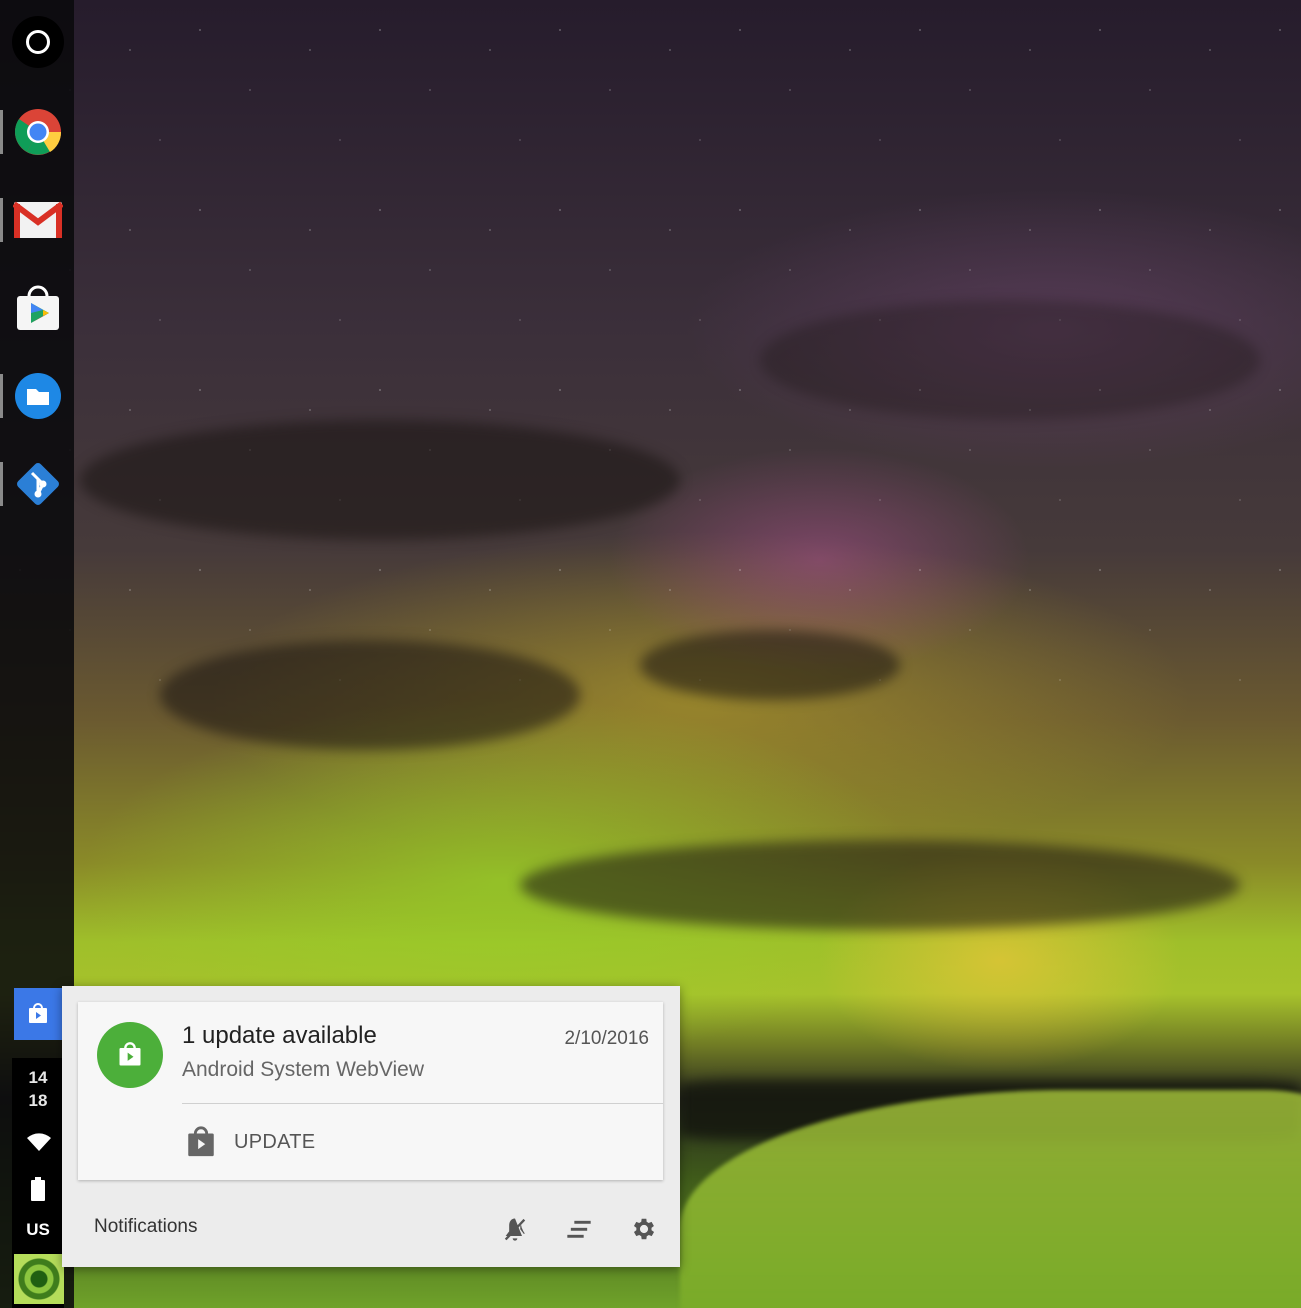 This screenshot has height=1308, width=1301. I want to click on gmail-icon, so click(38, 219).